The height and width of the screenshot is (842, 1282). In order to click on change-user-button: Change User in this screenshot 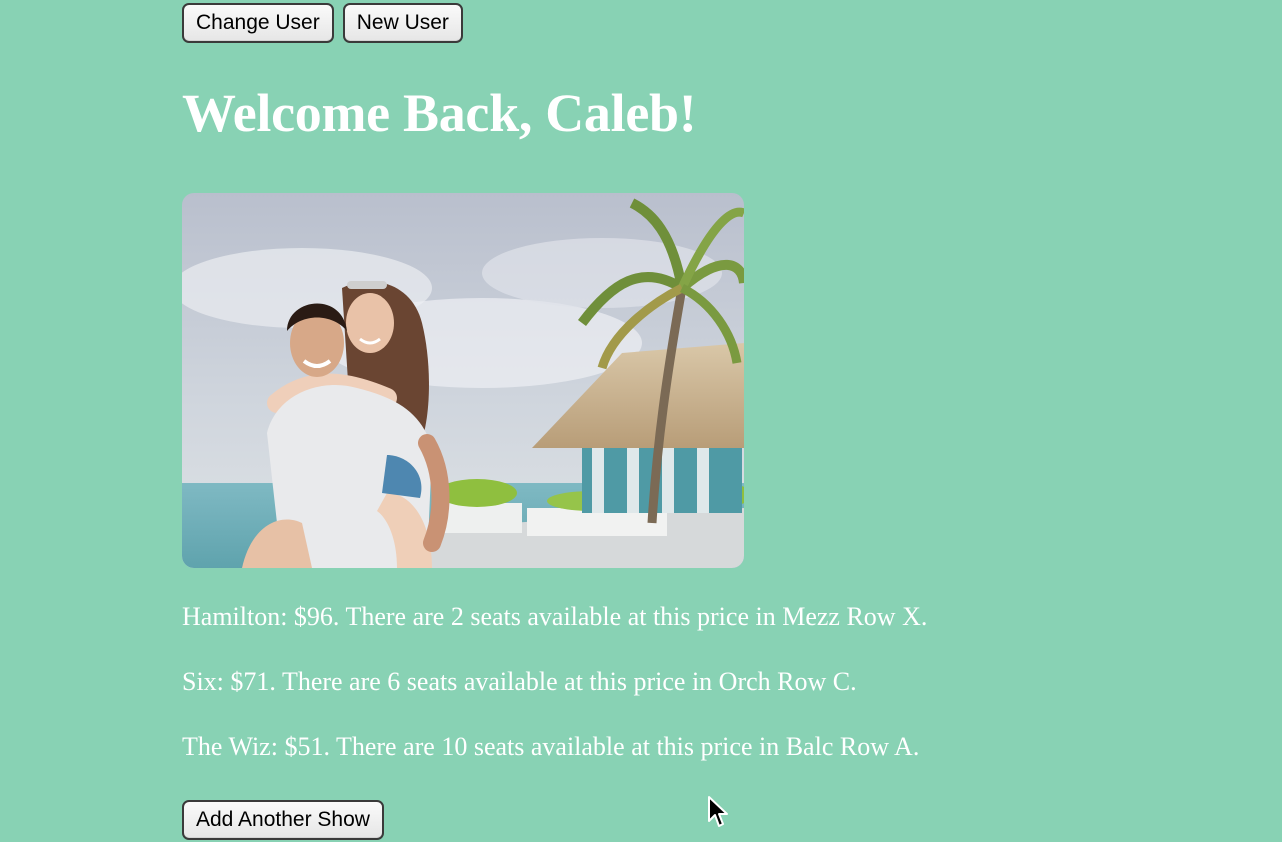, I will do `click(258, 23)`.